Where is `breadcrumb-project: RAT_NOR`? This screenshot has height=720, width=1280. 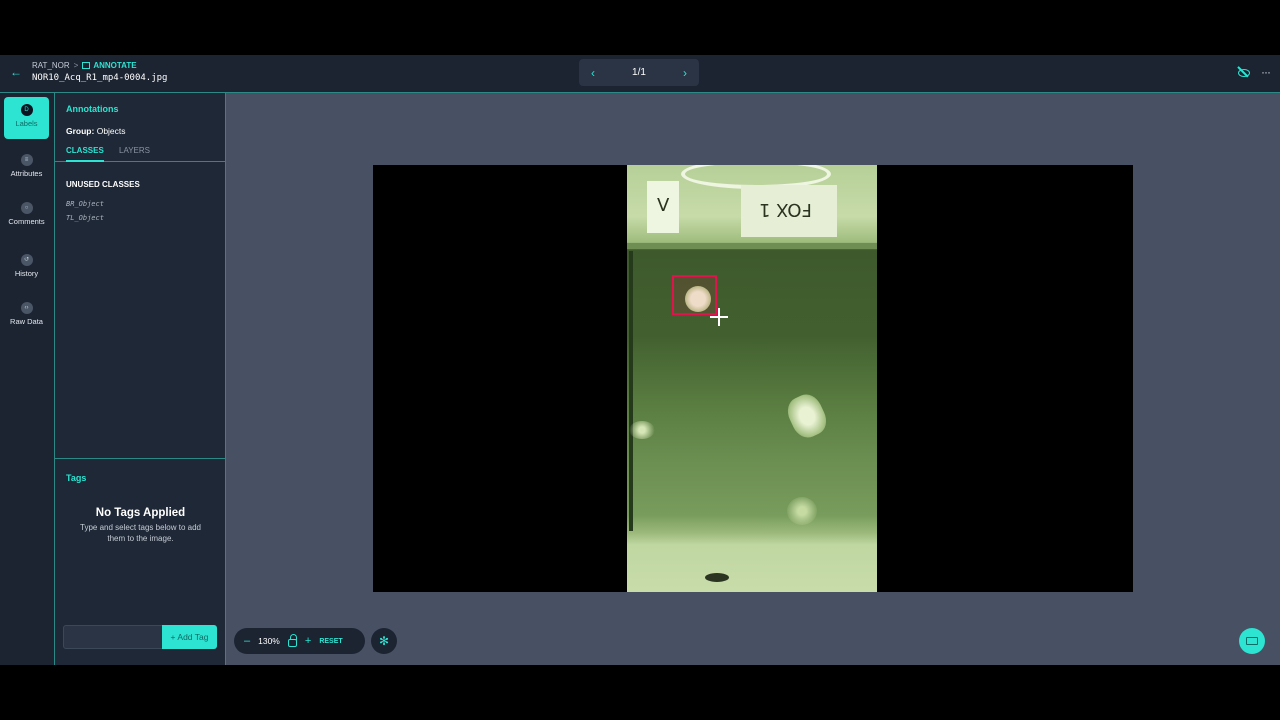
breadcrumb-project: RAT_NOR is located at coordinates (51, 65).